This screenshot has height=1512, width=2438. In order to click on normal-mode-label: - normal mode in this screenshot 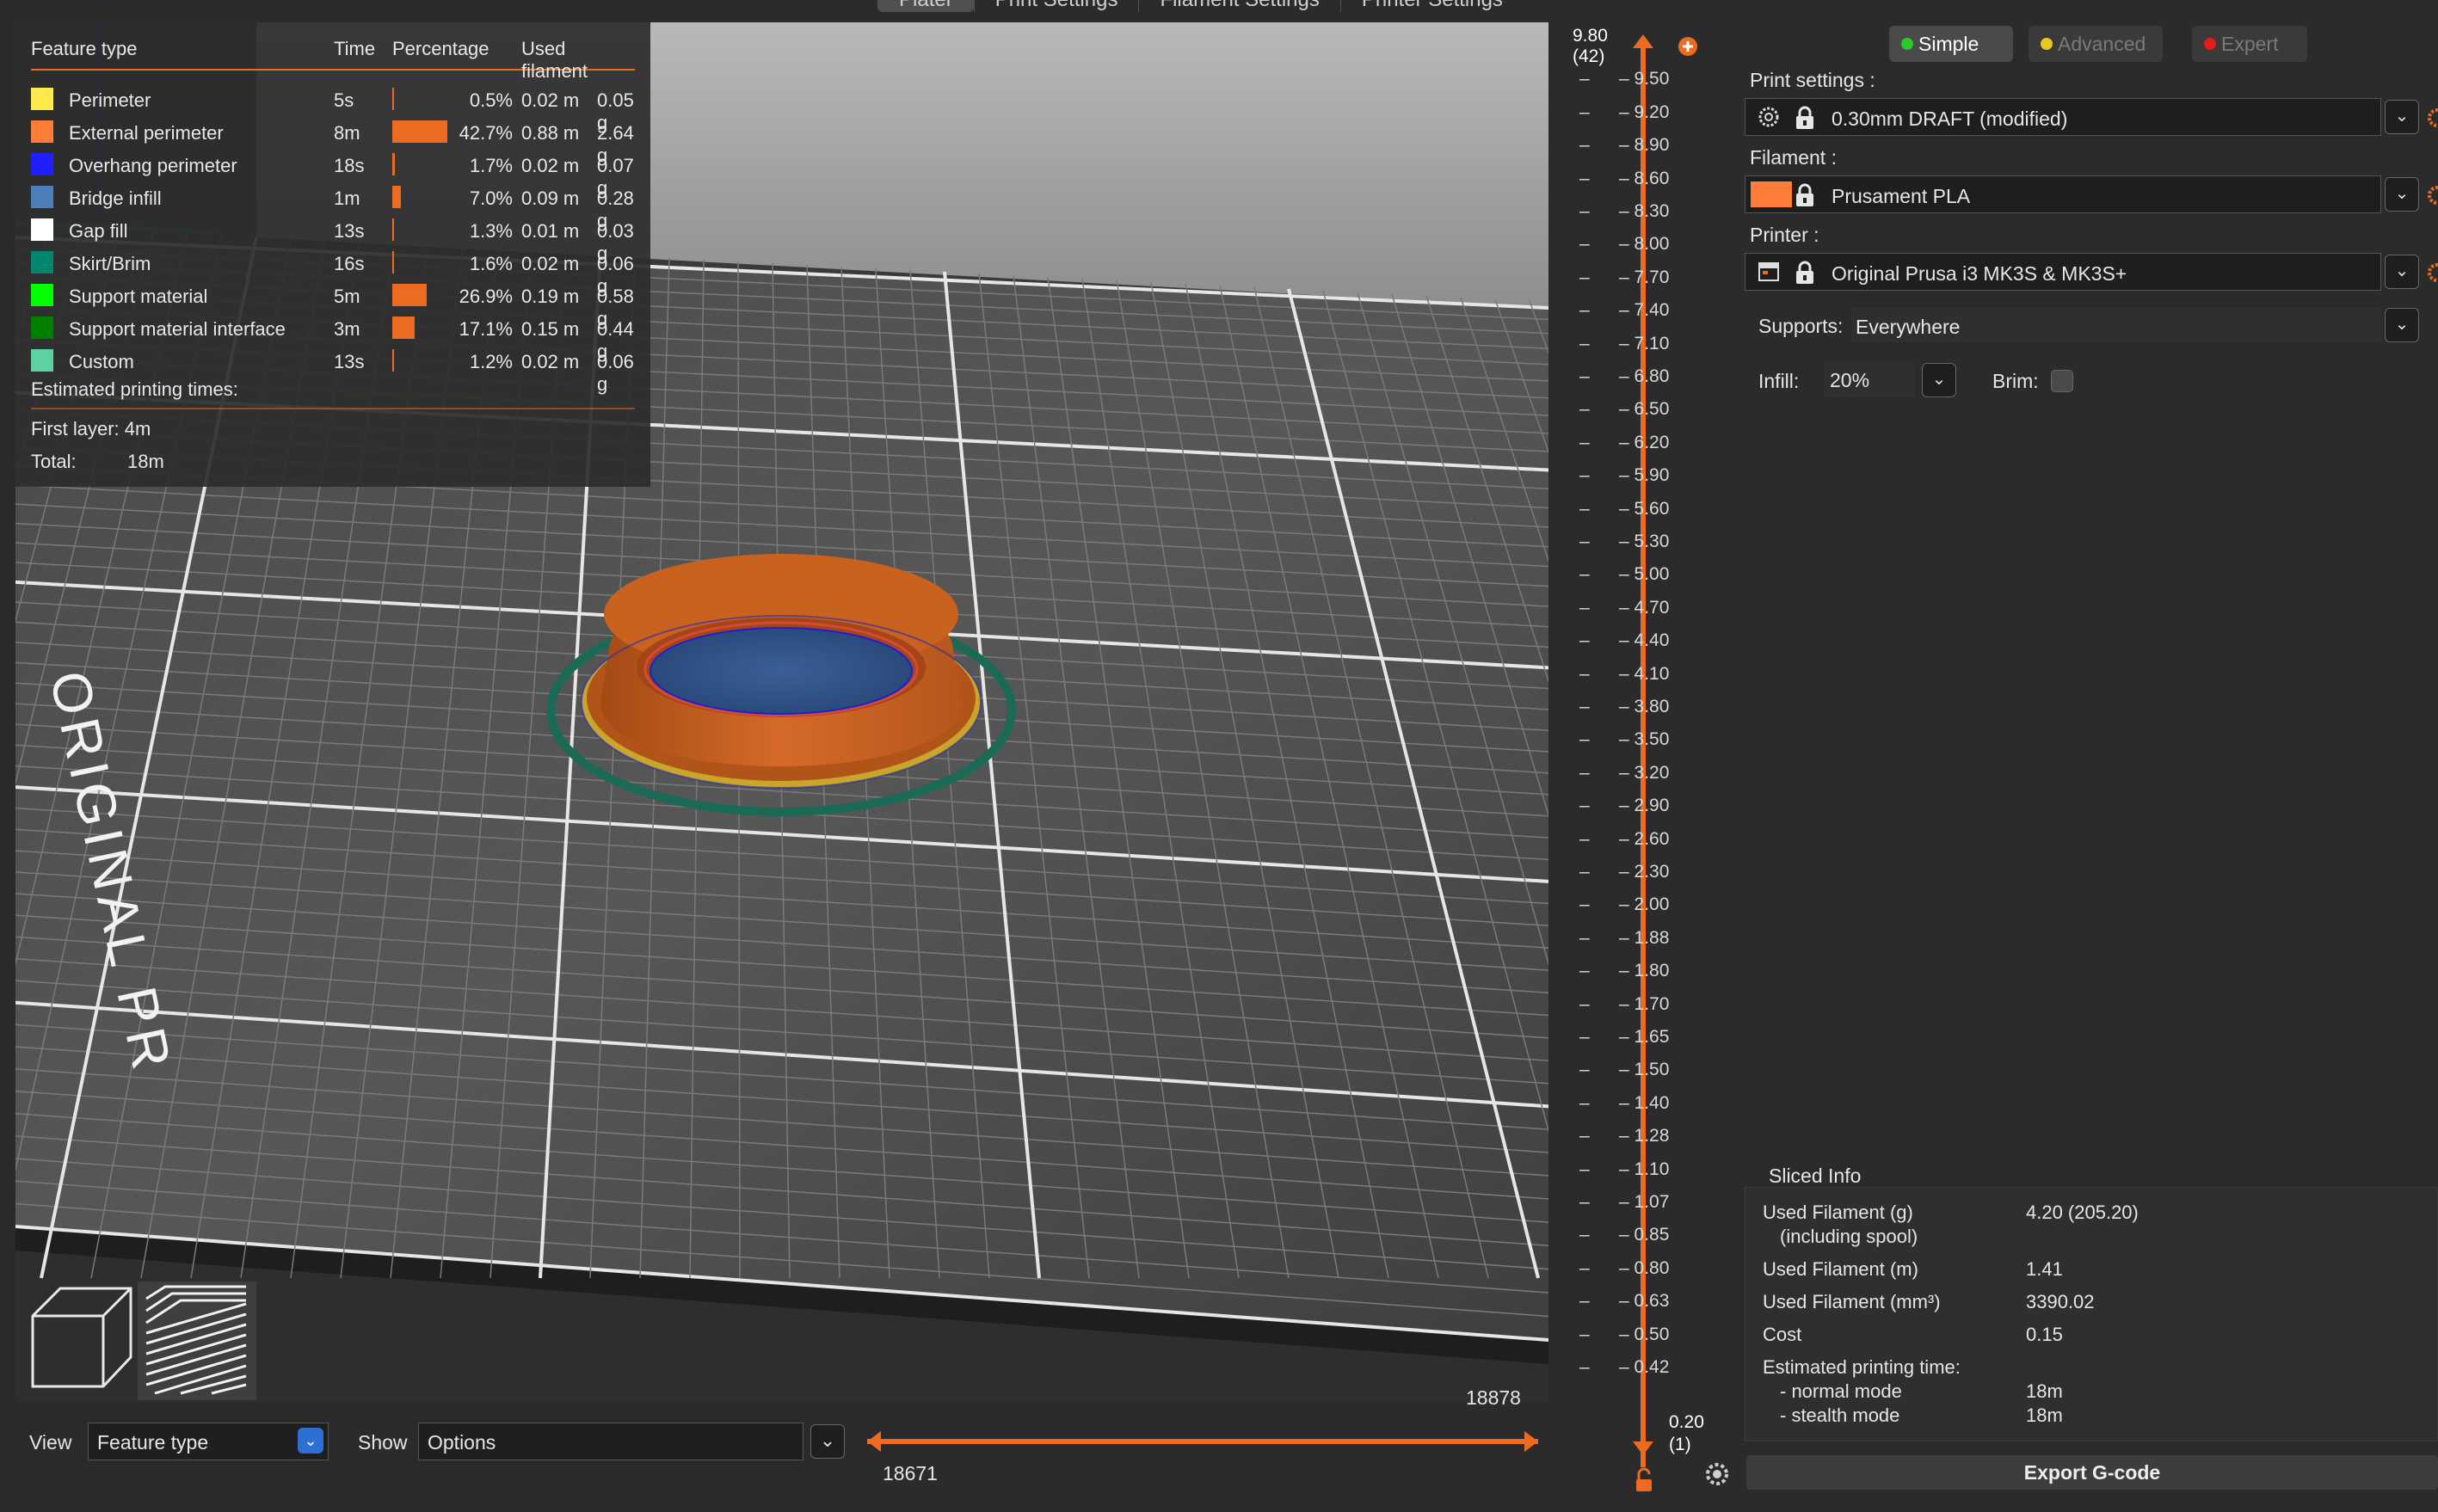, I will do `click(1841, 1391)`.